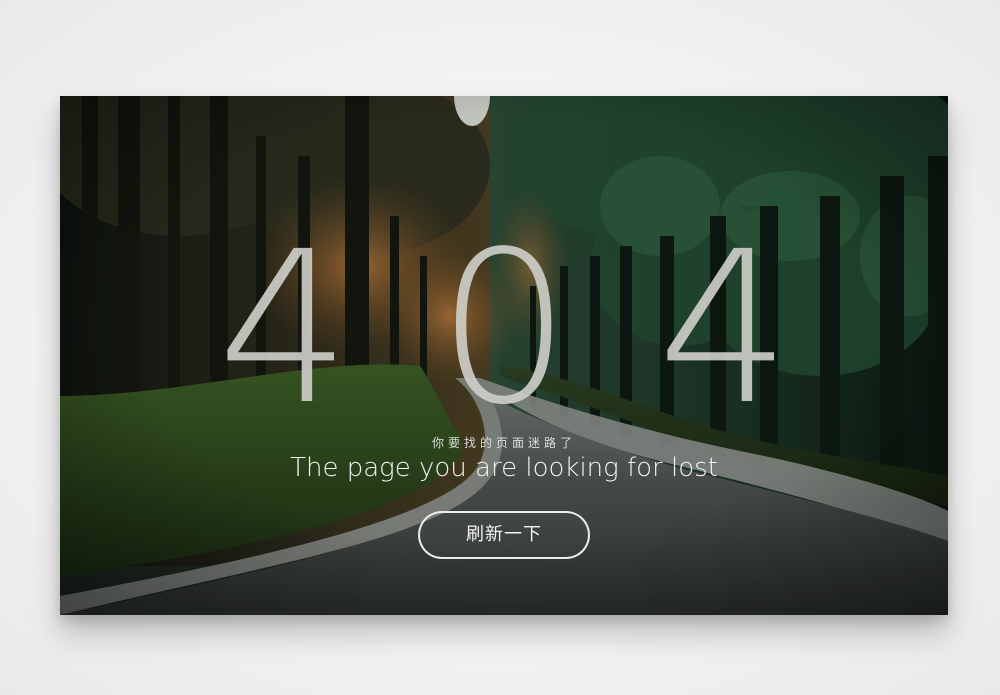 The image size is (1000, 695). Describe the element at coordinates (503, 443) in the screenshot. I see `error-message-chinese: 你要找的页面迷路了` at that location.